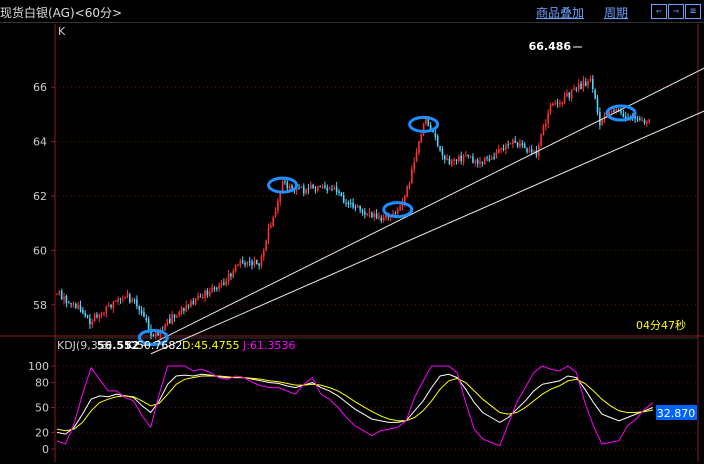 This screenshot has height=464, width=704. What do you see at coordinates (40, 305) in the screenshot?
I see `main-y-tick-label: 58` at bounding box center [40, 305].